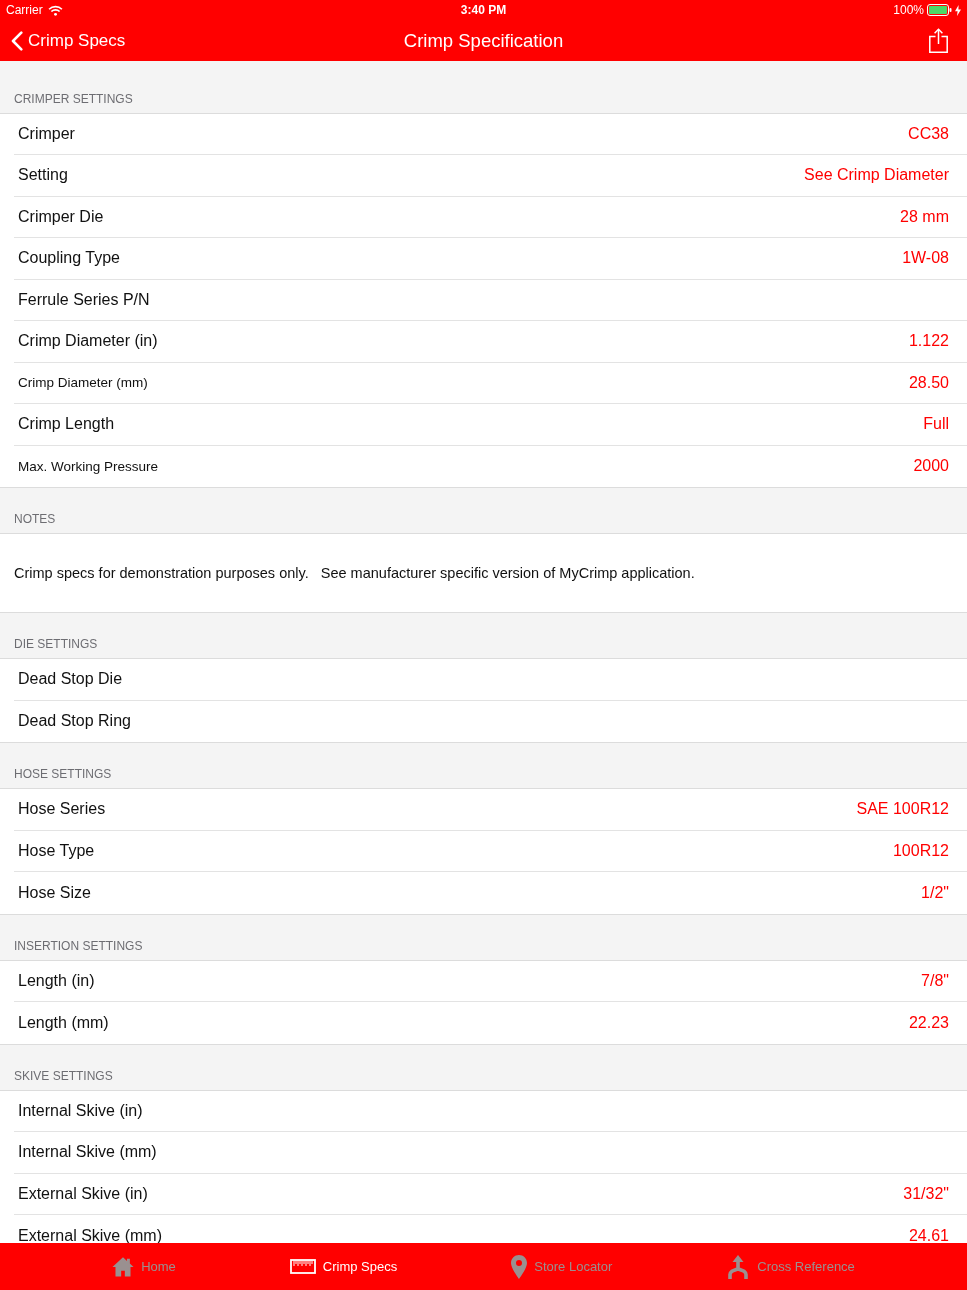  Describe the element at coordinates (70, 679) in the screenshot. I see `row-label: Dead Stop Die` at that location.